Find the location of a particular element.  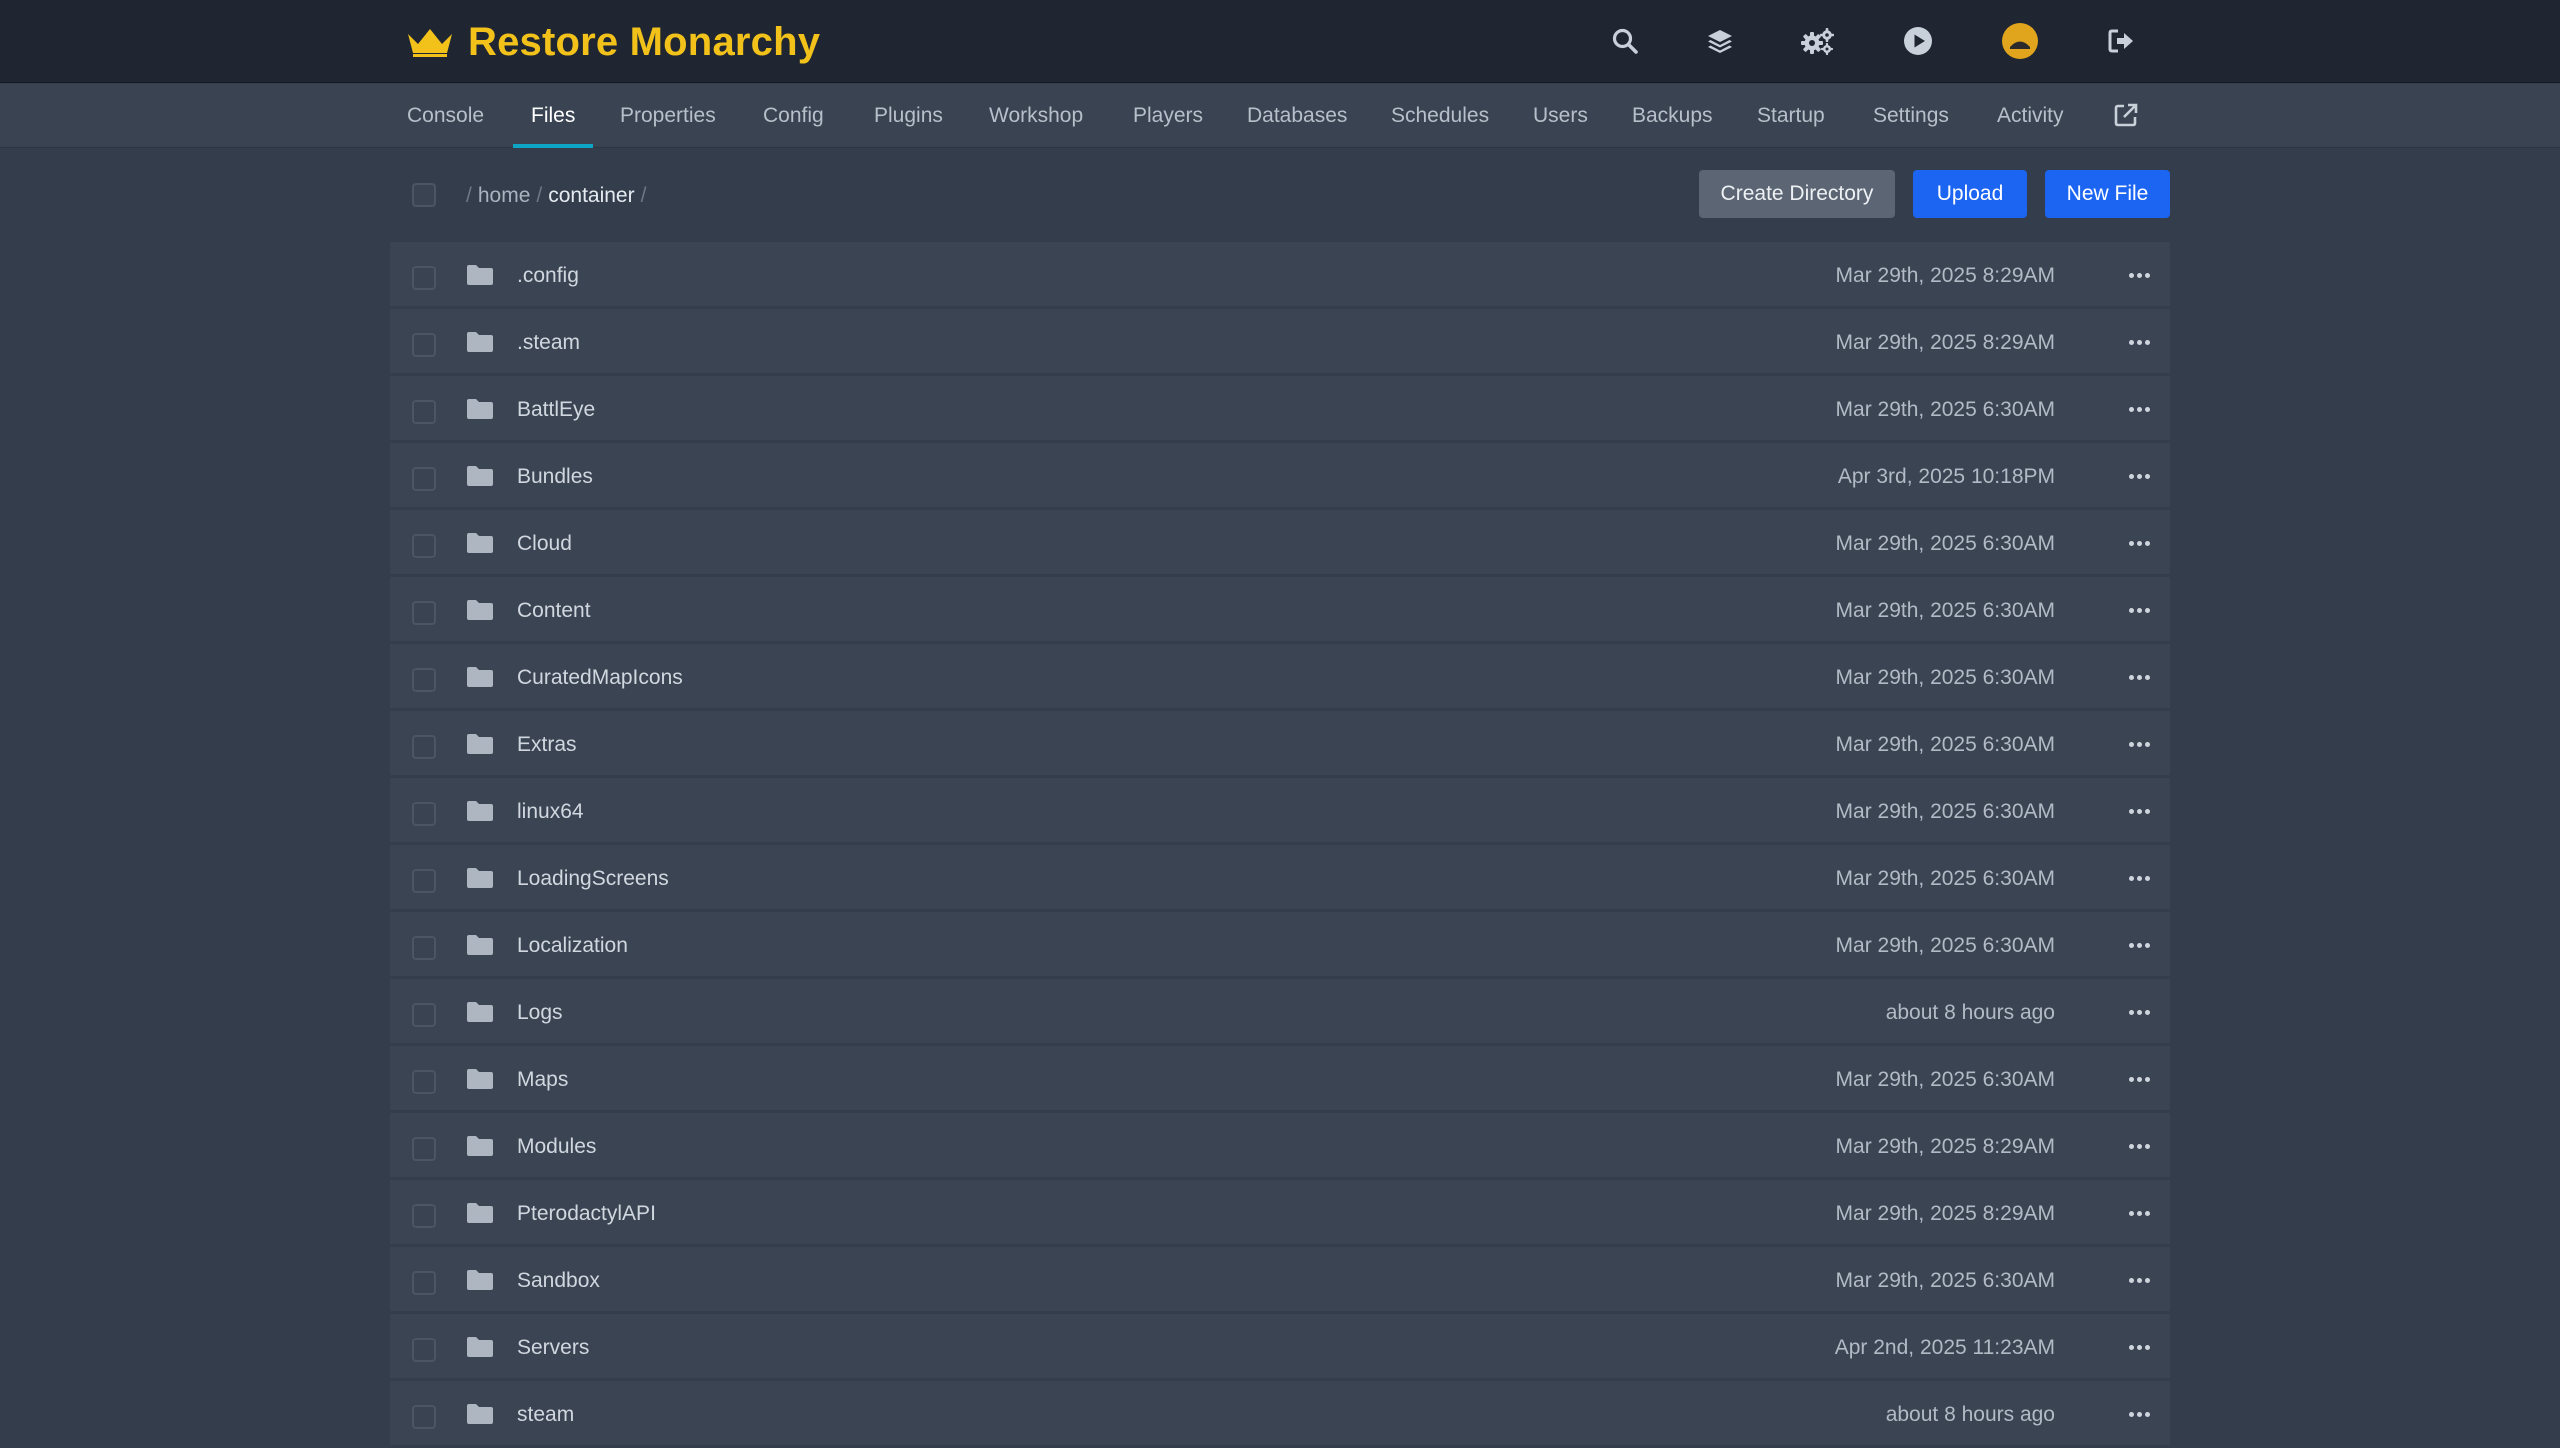

tab-workshop: Workshop is located at coordinates (1036, 116).